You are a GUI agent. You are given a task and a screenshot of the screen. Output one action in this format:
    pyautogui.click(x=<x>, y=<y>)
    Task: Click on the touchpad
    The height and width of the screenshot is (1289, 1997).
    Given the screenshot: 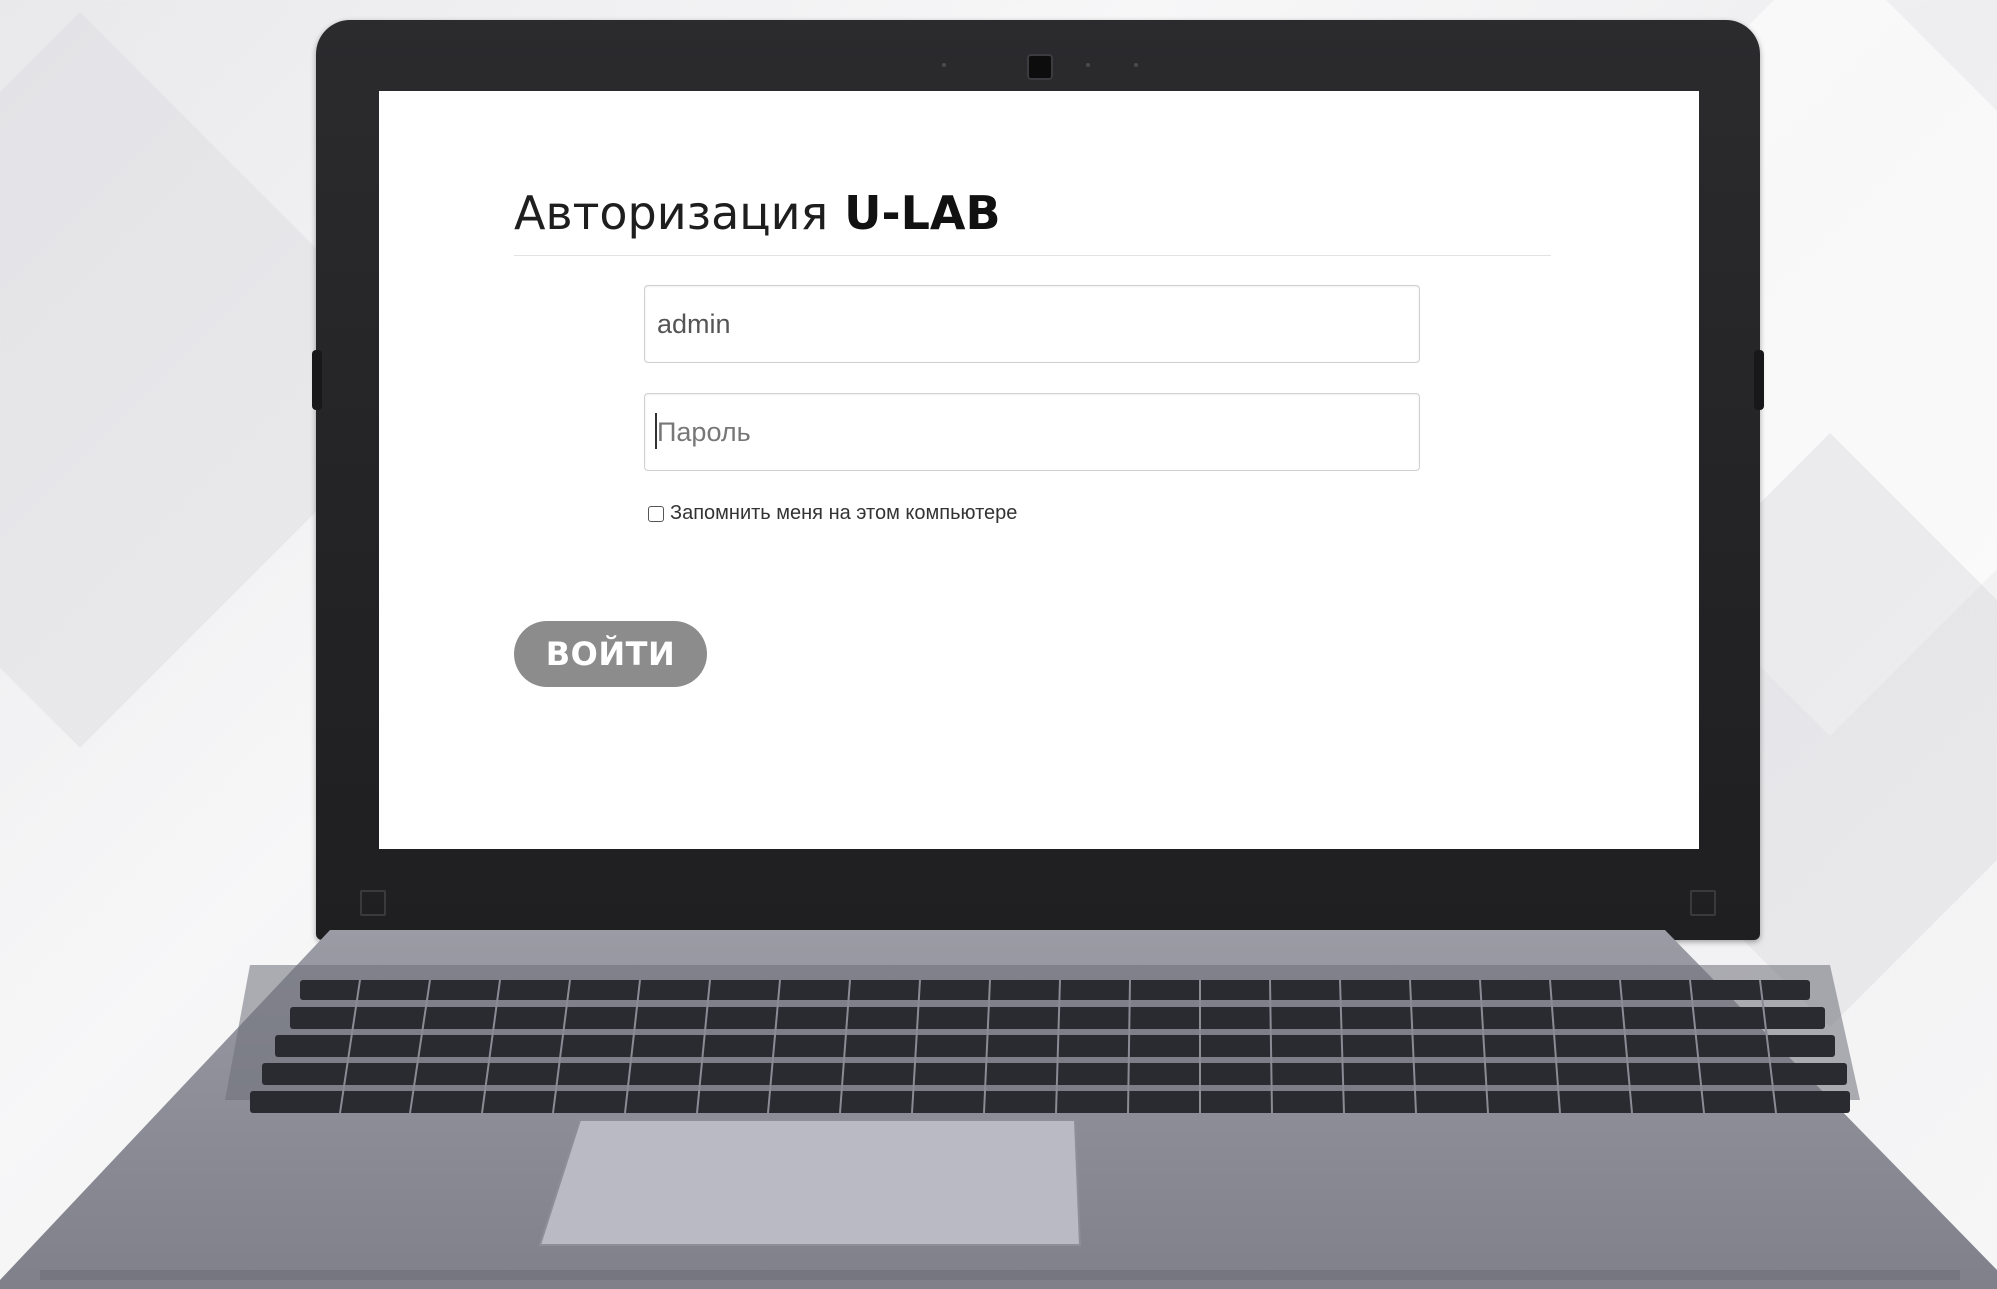 What is the action you would take?
    pyautogui.click(x=810, y=1182)
    